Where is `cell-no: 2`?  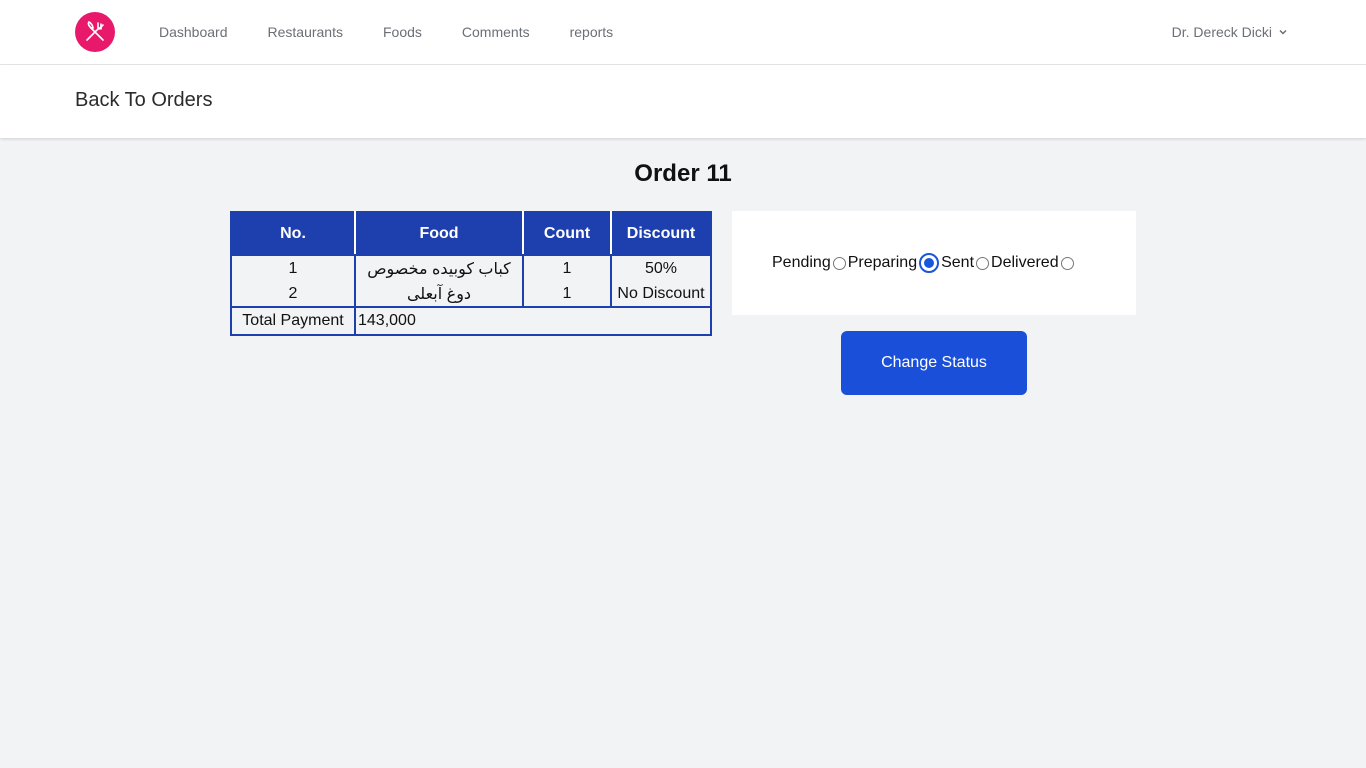 cell-no: 2 is located at coordinates (293, 294).